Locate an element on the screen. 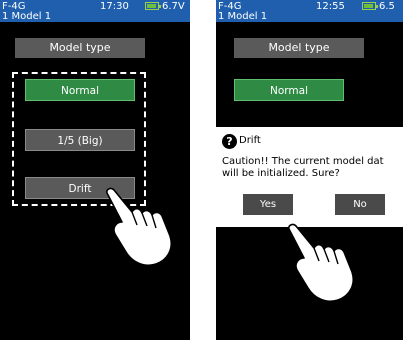 This screenshot has height=340, width=403. dialog-message-line-2: will be initialized. Sure? is located at coordinates (281, 173).